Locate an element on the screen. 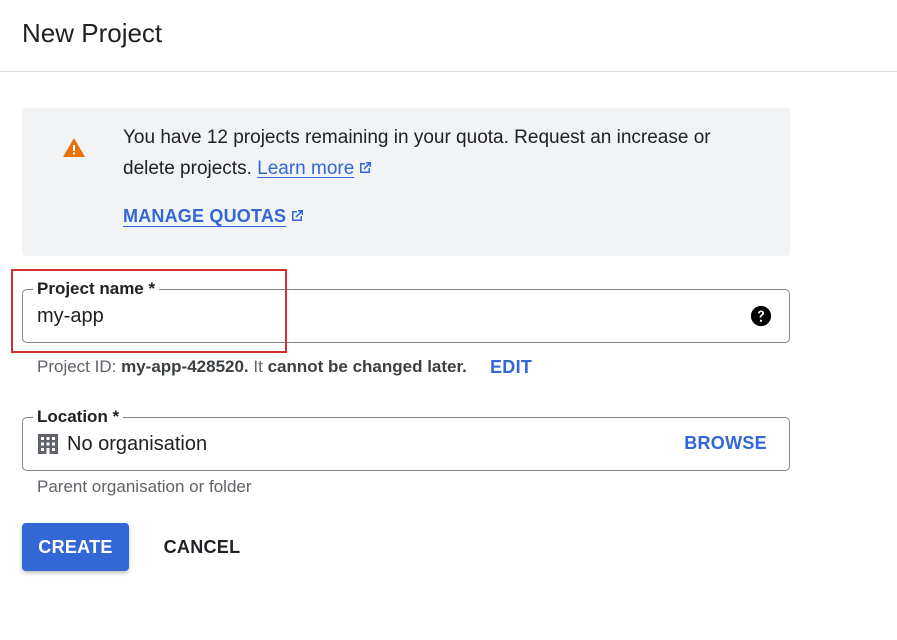 This screenshot has width=897, height=640. page-title: New Project is located at coordinates (92, 33).